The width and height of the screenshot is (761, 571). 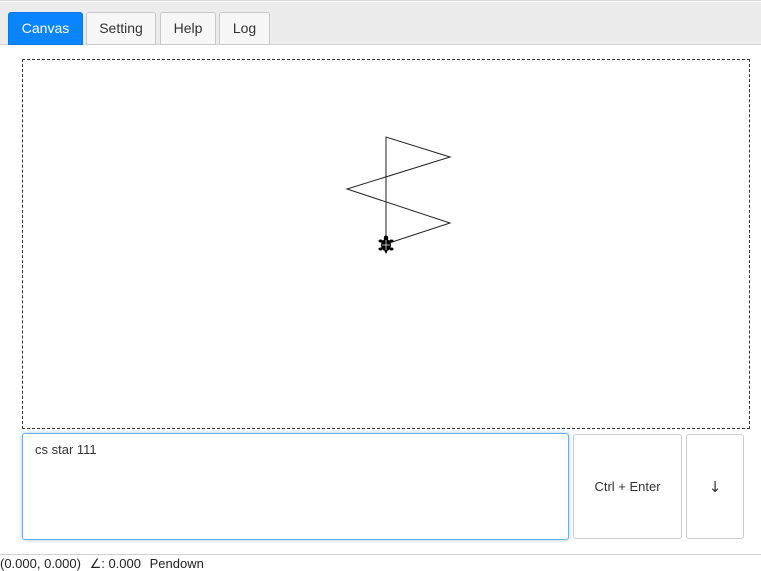 I want to click on status-divider, so click(x=380, y=554).